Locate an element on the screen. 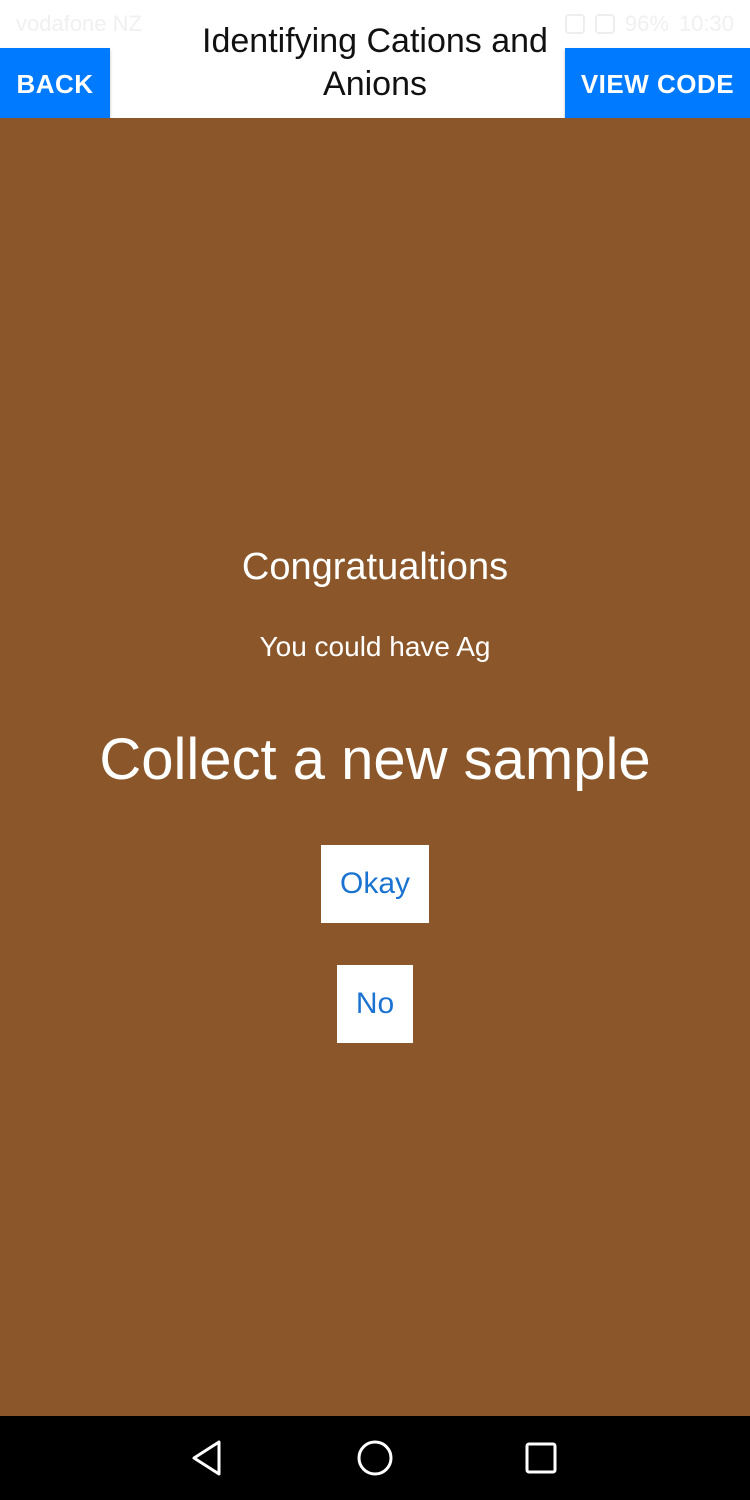 This screenshot has height=1500, width=750. wifi-icon is located at coordinates (604, 24).